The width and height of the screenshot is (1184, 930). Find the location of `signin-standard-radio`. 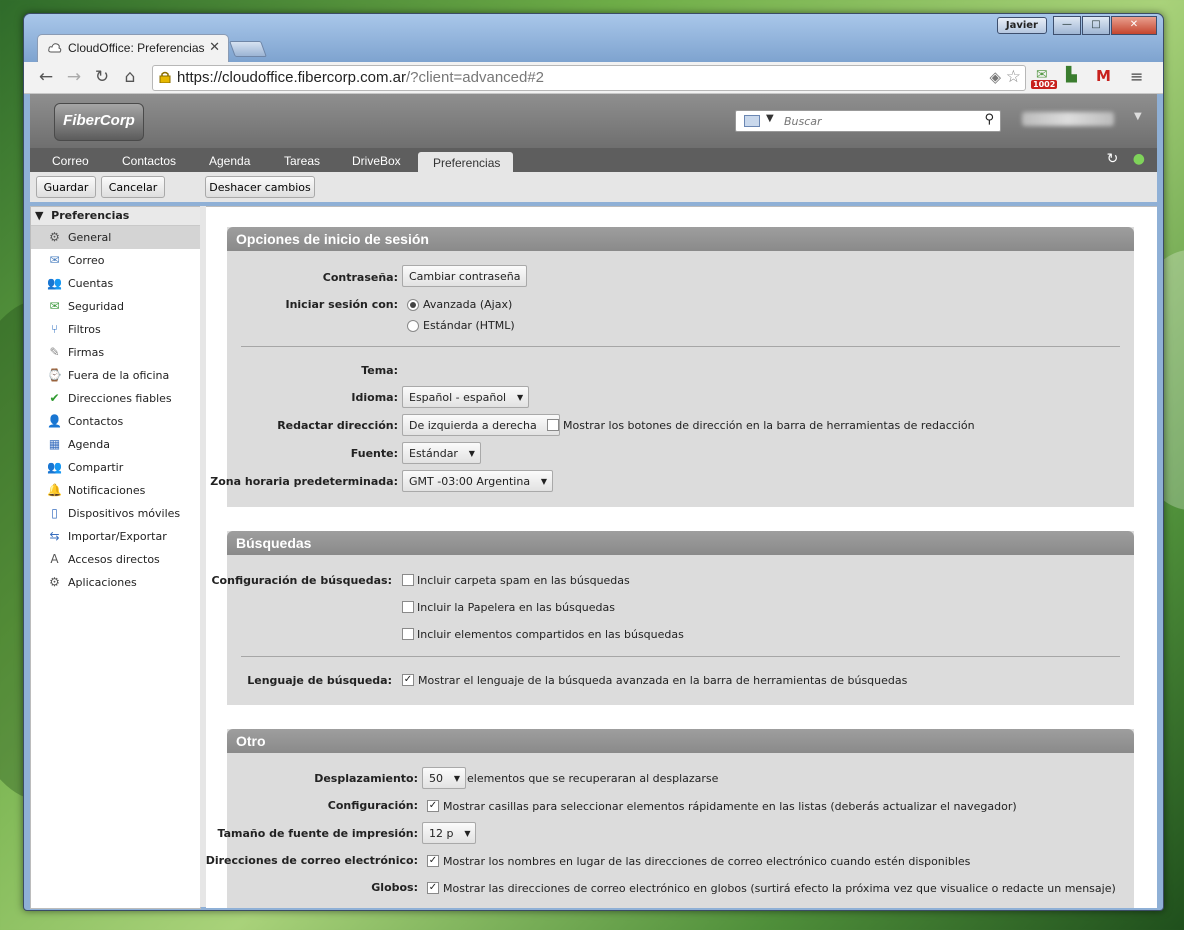

signin-standard-radio is located at coordinates (413, 326).